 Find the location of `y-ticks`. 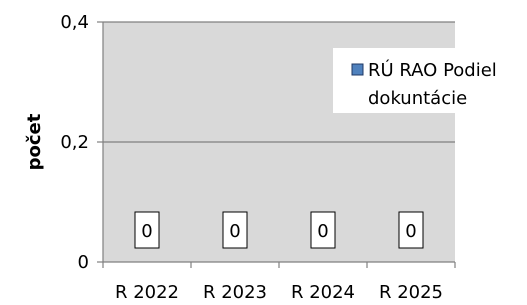

y-ticks is located at coordinates (100, 142).